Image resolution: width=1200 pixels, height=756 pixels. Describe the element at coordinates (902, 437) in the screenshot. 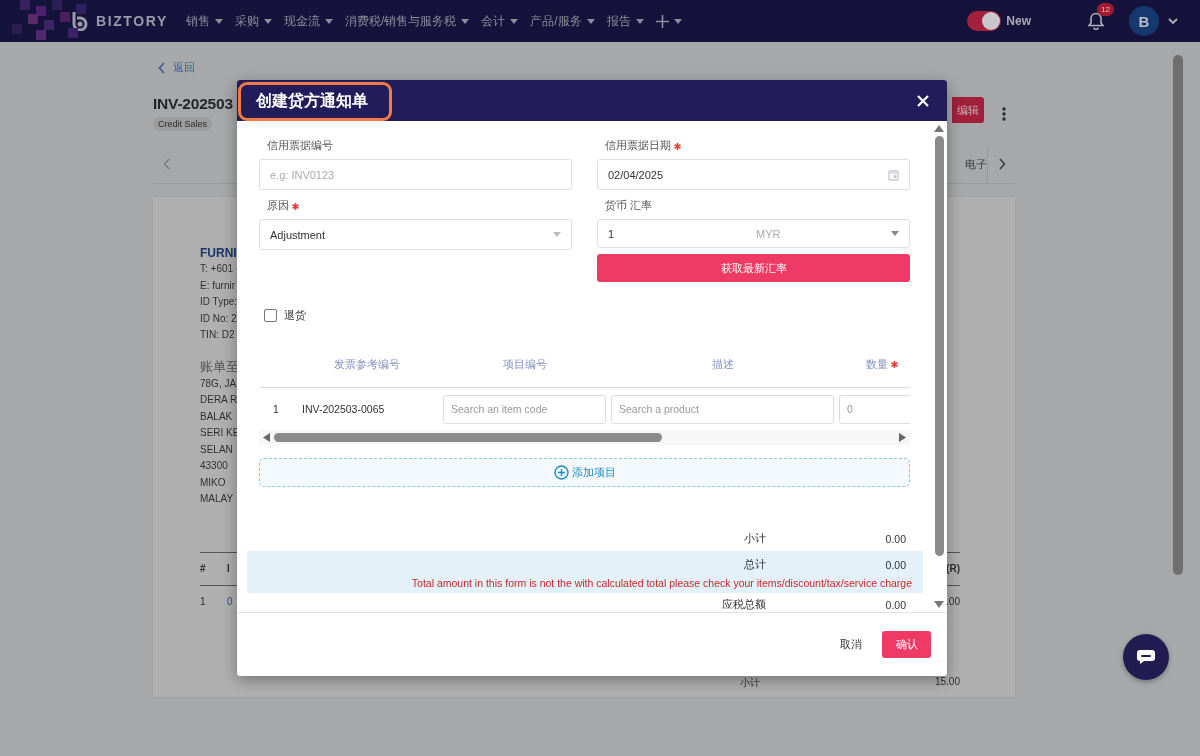

I see `scroll-right-icon` at that location.